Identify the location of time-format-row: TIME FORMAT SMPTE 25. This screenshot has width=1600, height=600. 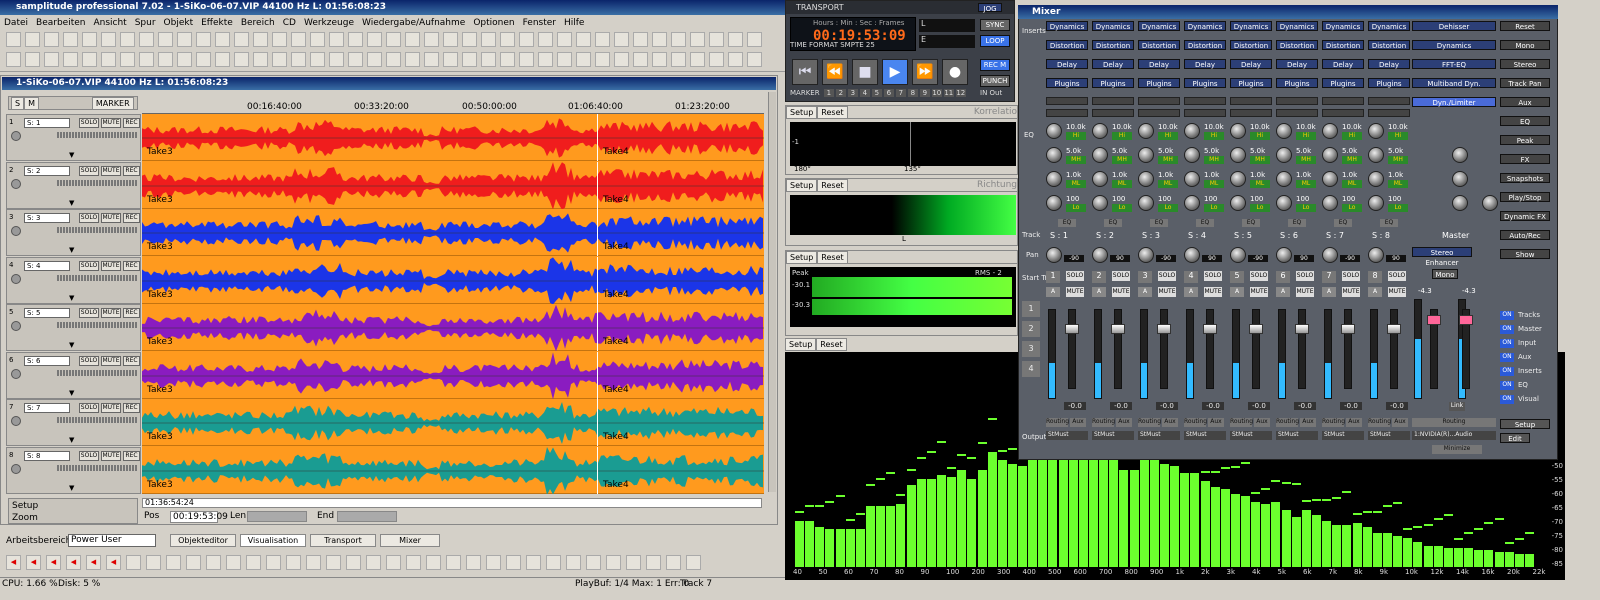
(853, 46).